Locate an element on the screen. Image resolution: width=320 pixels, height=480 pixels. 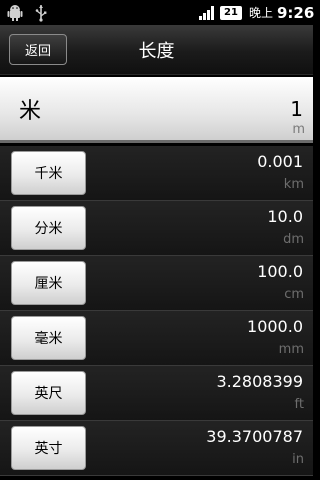
unit-value: 1000.0 is located at coordinates (275, 326).